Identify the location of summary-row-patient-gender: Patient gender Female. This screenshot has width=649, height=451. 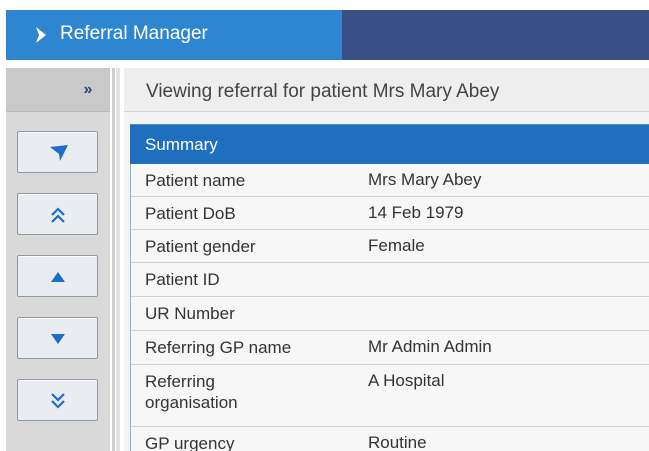
(390, 246).